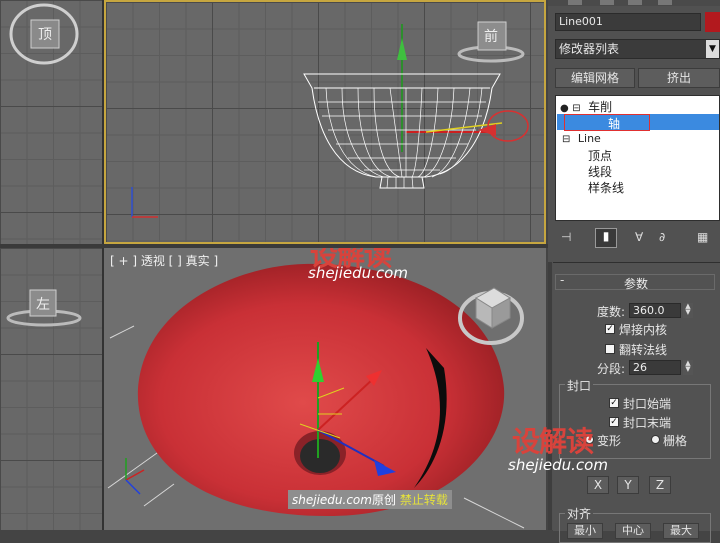 The width and height of the screenshot is (720, 543). I want to click on modifier-stack: ● ⊟ 车削 轴 ⊟ Line 顶点 线段 样条线, so click(637, 158).